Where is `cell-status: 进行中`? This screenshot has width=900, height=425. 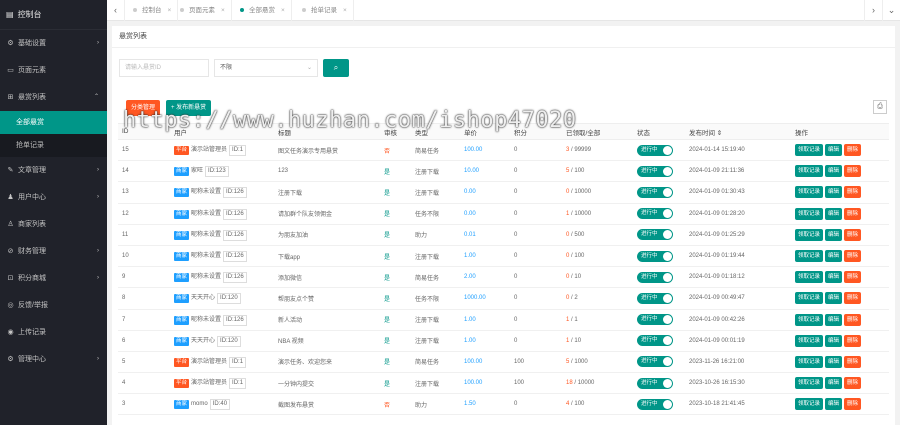 cell-status: 进行中 is located at coordinates (659, 256).